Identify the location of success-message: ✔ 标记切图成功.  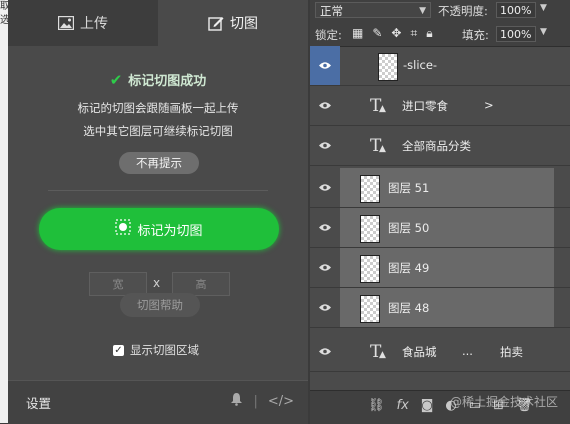
(158, 80).